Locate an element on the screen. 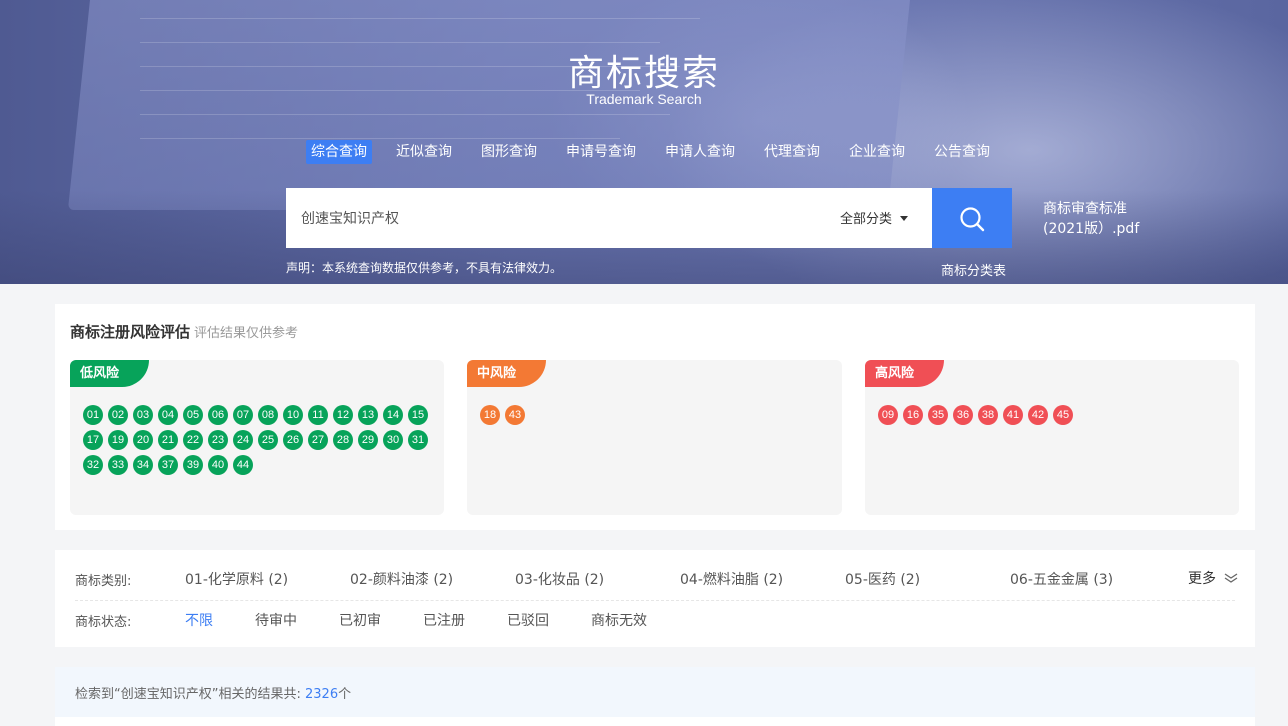 Image resolution: width=1288 pixels, height=726 pixels. class-badge-04: 04 is located at coordinates (168, 415).